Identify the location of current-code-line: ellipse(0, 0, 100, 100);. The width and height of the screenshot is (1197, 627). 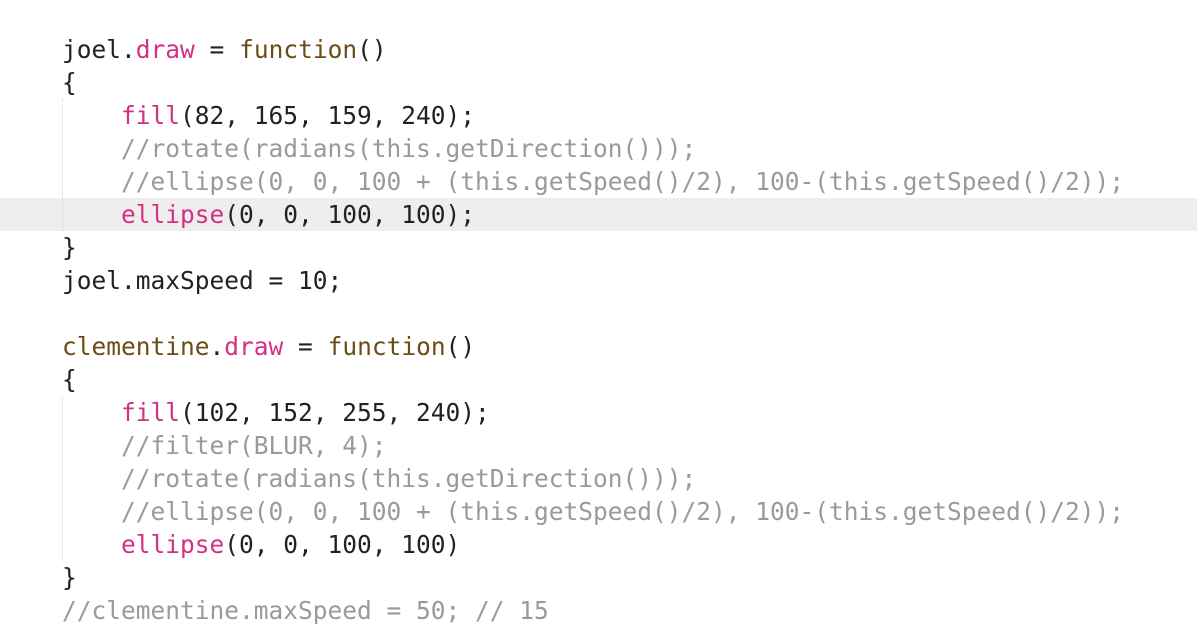
(598, 214).